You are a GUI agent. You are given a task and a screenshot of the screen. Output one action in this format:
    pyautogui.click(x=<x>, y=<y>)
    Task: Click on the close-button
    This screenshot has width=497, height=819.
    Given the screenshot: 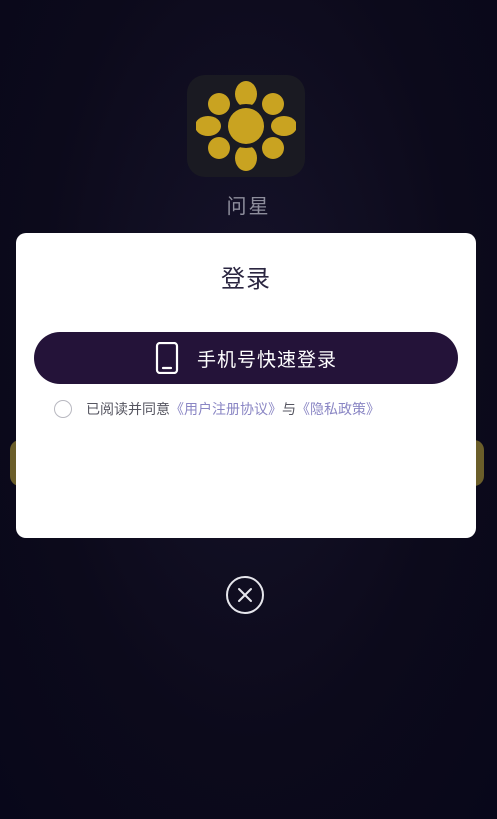 What is the action you would take?
    pyautogui.click(x=245, y=595)
    